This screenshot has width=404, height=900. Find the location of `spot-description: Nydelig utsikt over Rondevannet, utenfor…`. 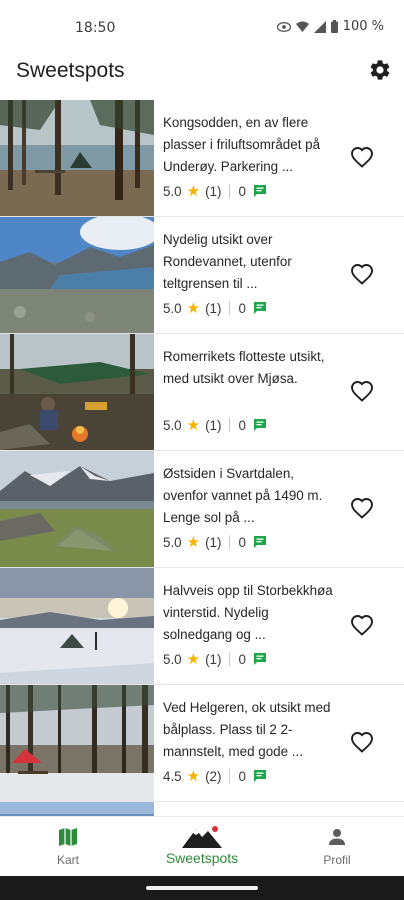

spot-description: Nydelig utsikt over Rondevannet, utenfor… is located at coordinates (227, 261).